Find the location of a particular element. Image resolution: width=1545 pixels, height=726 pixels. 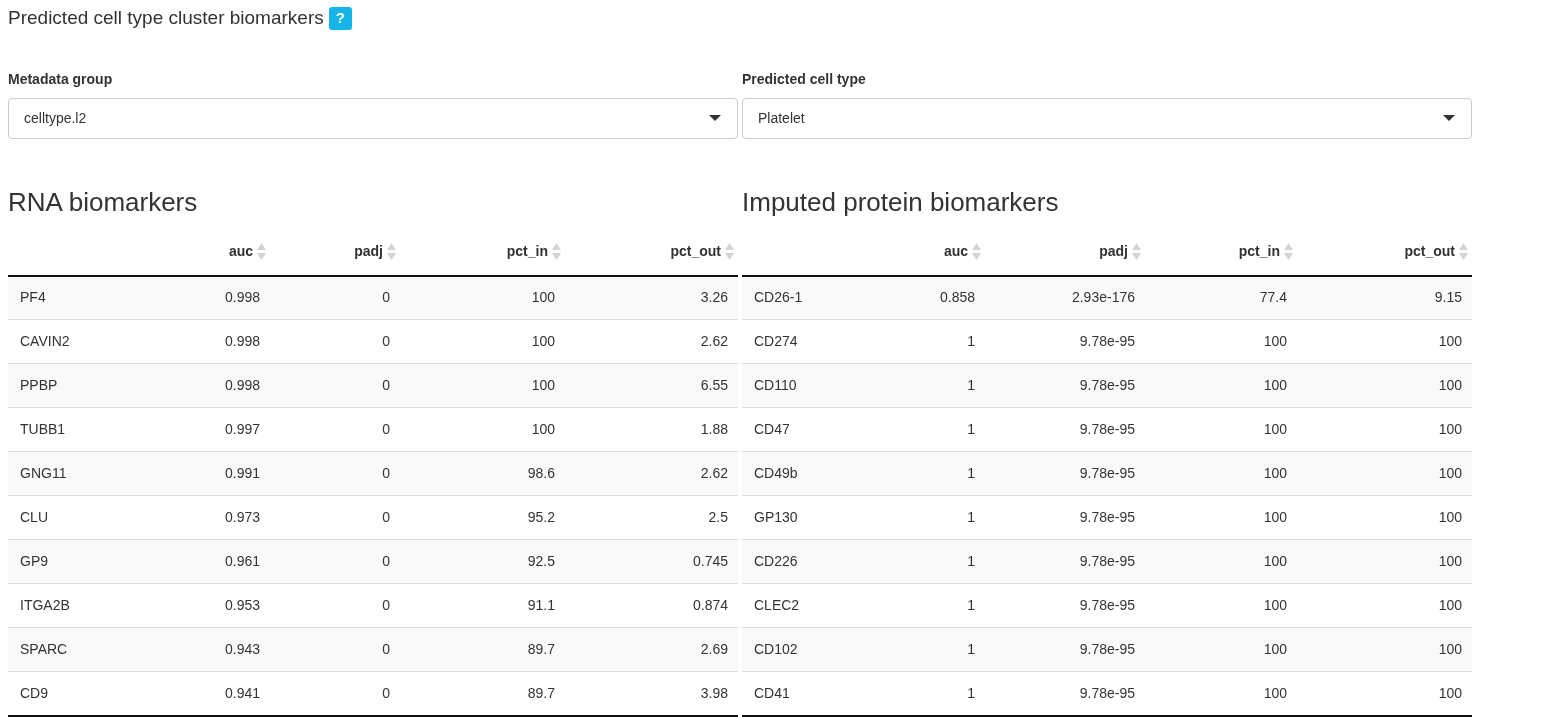

dropdown-select: celltype.l2 is located at coordinates (373, 118).